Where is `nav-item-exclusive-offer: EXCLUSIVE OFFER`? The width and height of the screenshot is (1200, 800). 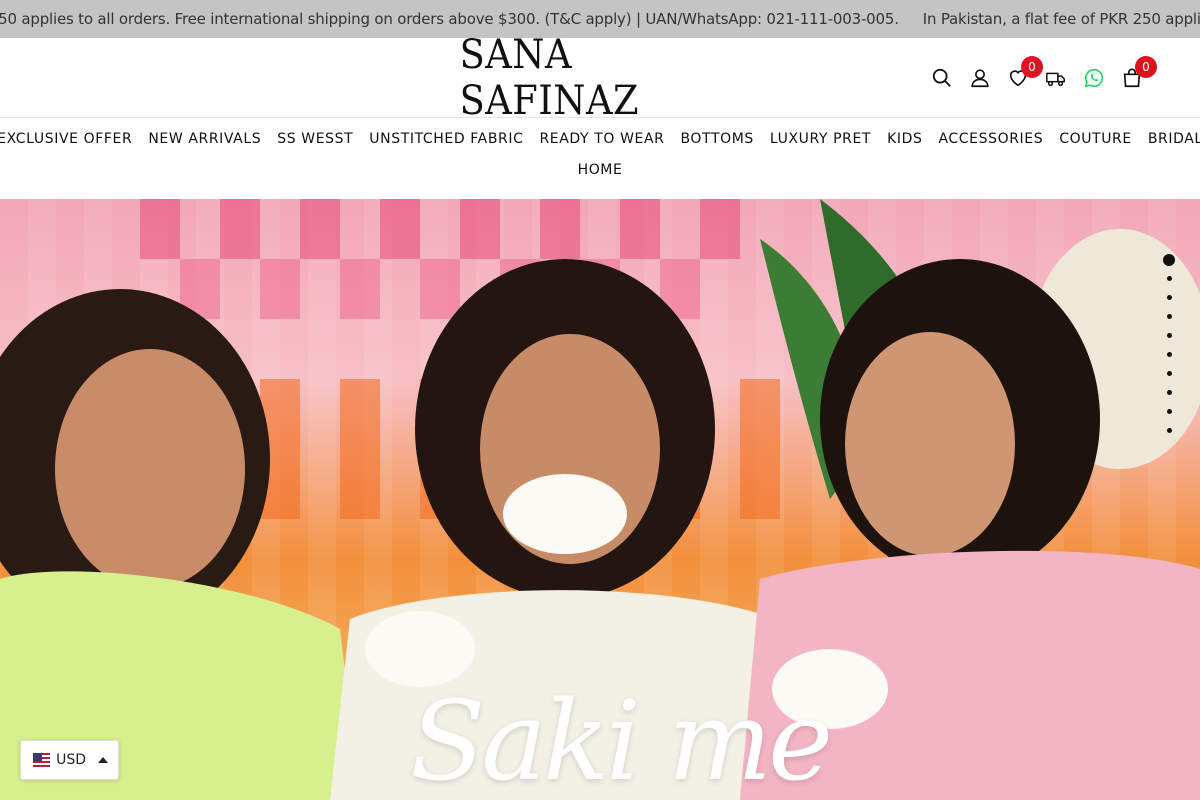
nav-item-exclusive-offer: EXCLUSIVE OFFER is located at coordinates (70, 139).